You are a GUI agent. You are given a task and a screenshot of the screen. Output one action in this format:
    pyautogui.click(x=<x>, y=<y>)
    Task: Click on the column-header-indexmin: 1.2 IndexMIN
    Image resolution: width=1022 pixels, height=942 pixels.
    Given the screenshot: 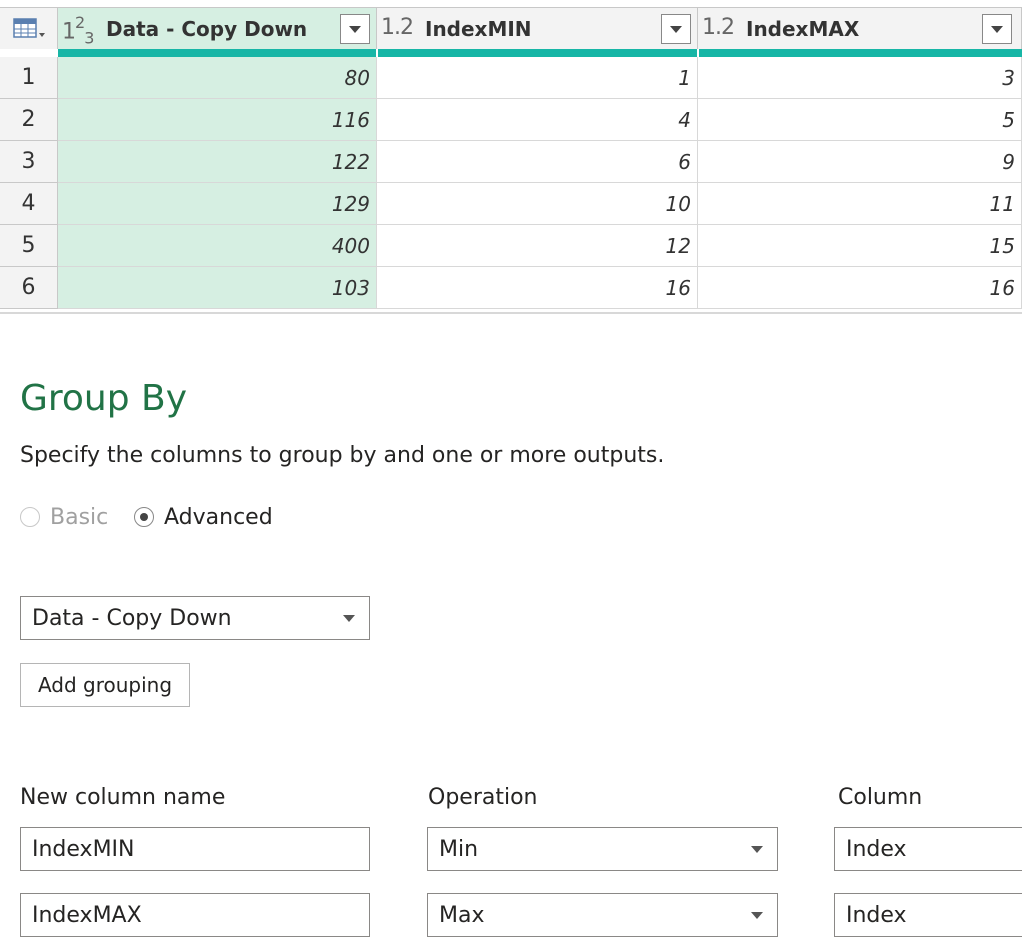 What is the action you would take?
    pyautogui.click(x=537, y=28)
    